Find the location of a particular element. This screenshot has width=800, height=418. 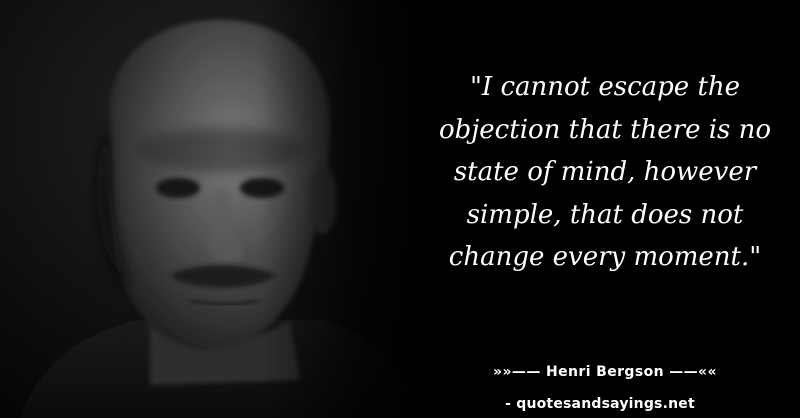

author-attribution: »»—— Henri Bergson ——«« is located at coordinates (605, 372).